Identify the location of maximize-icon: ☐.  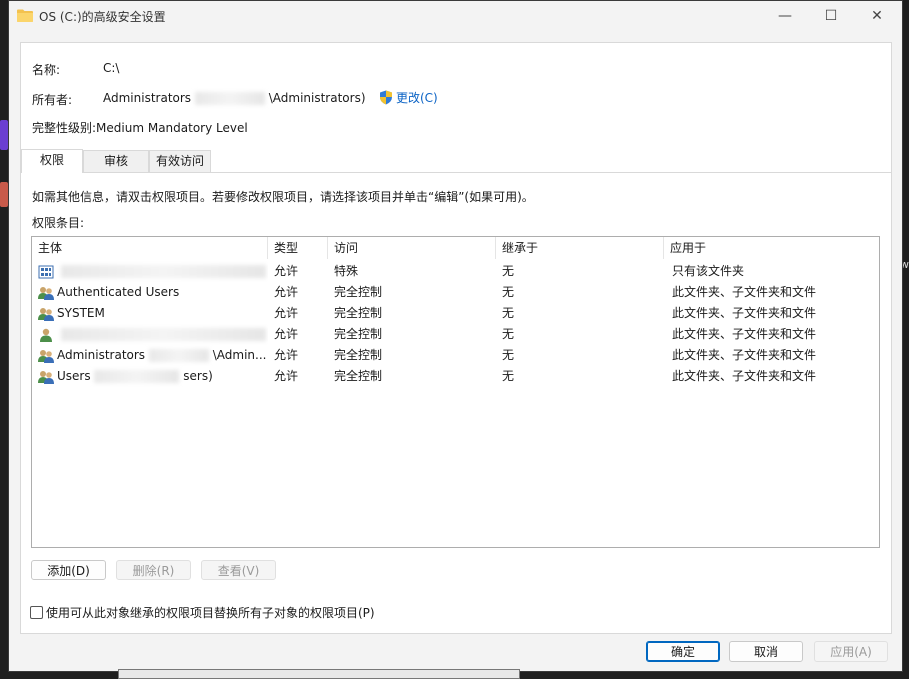
(831, 16).